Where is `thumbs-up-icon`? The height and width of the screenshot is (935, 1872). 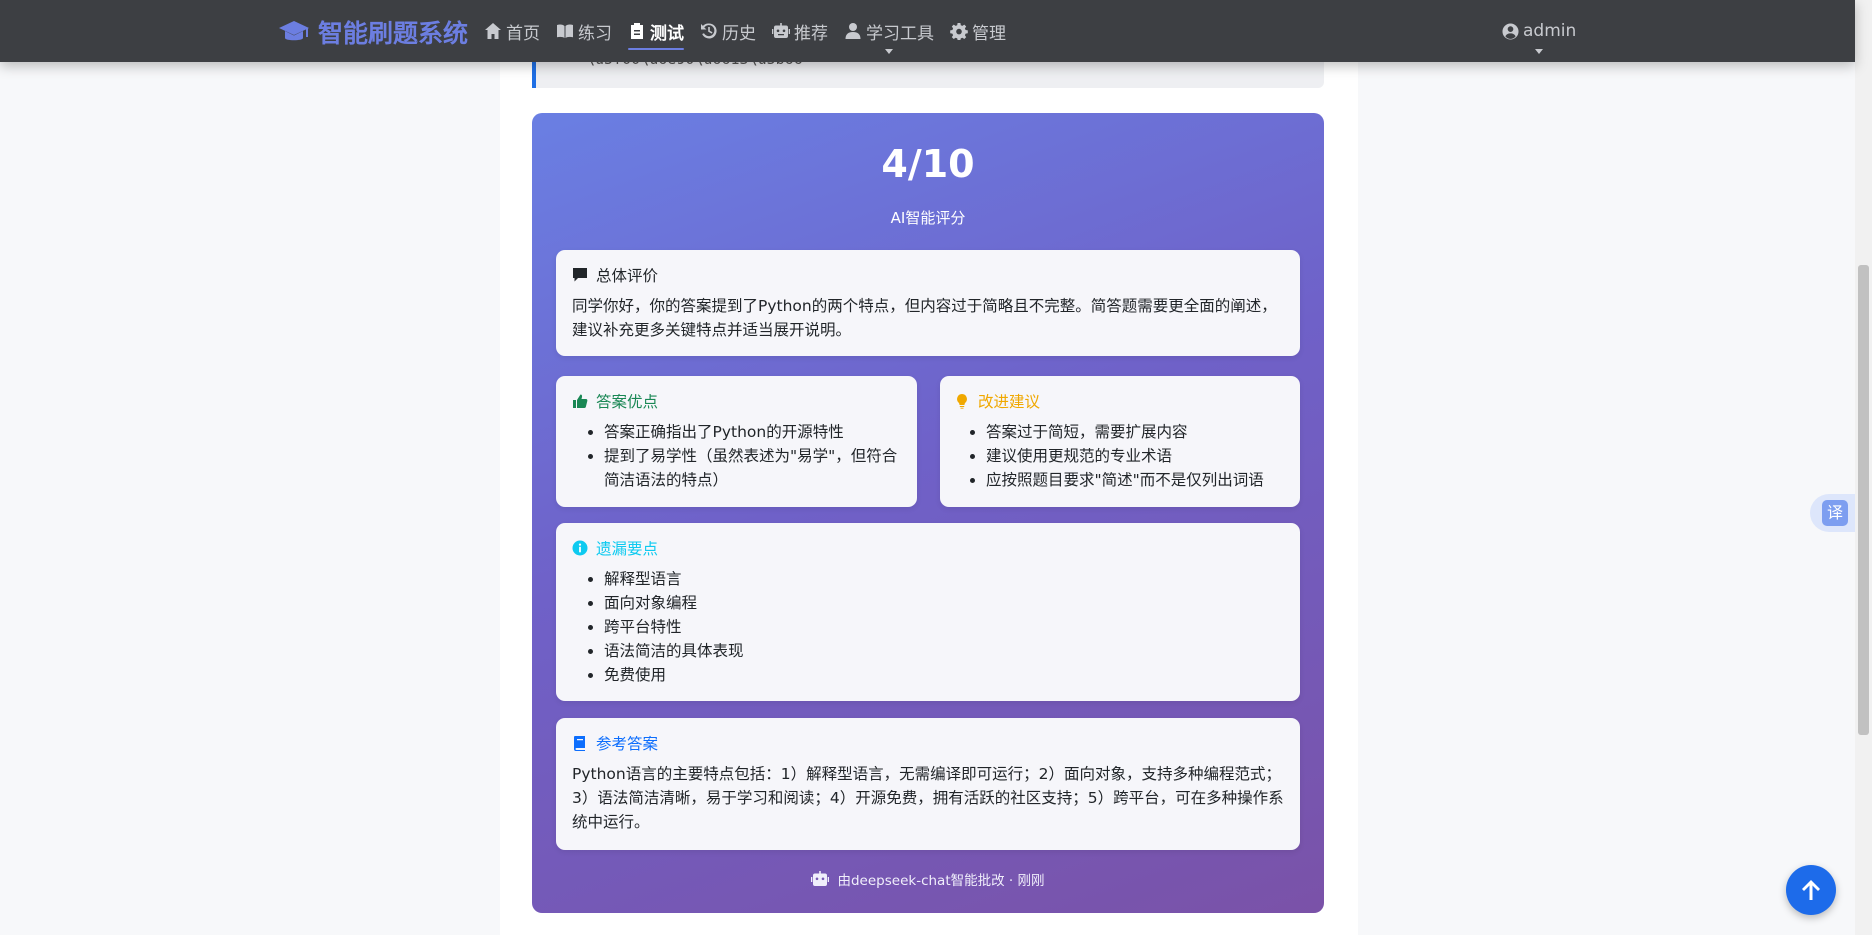
thumbs-up-icon is located at coordinates (580, 401).